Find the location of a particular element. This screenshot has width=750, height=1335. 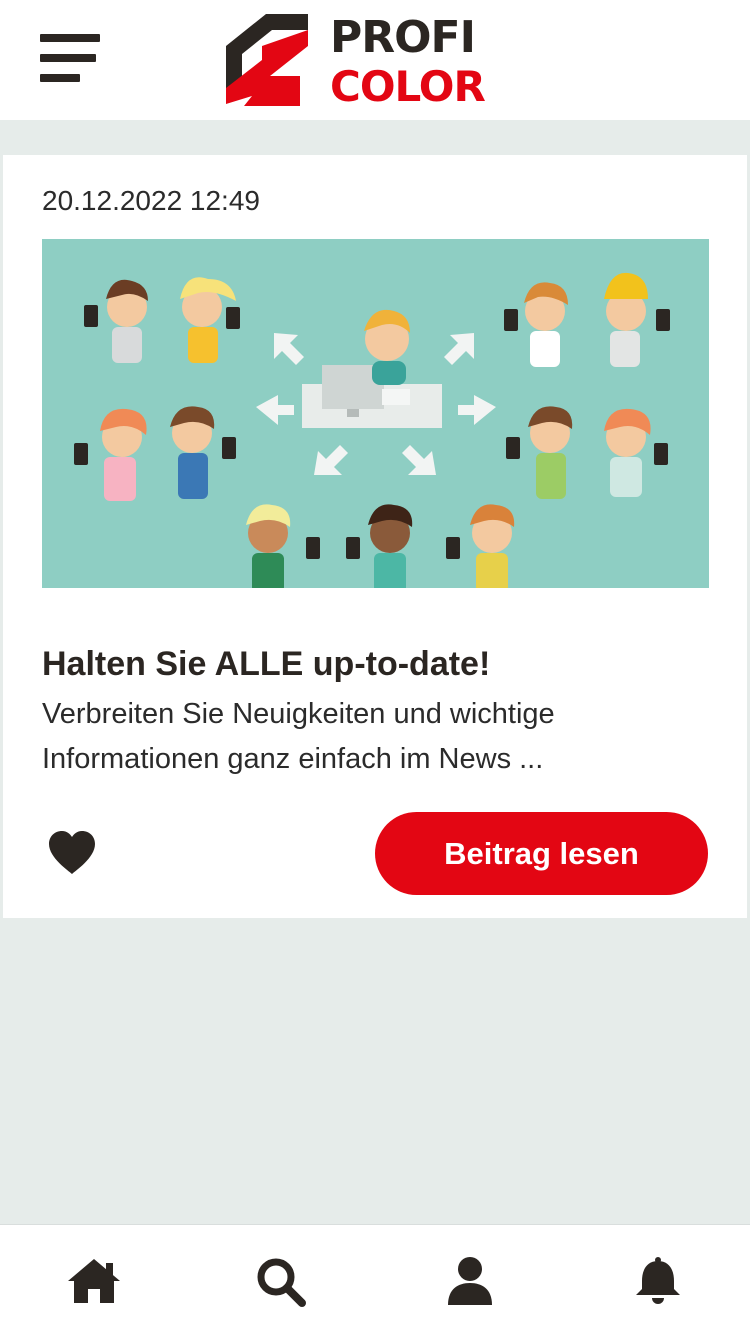

bell-icon is located at coordinates (658, 1280).